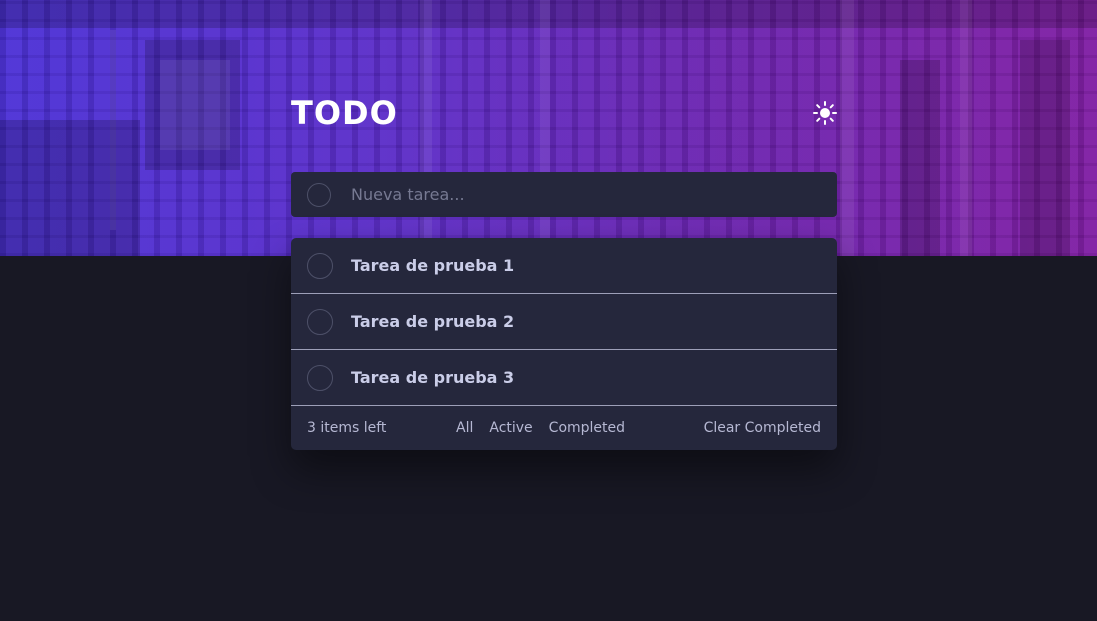 The width and height of the screenshot is (1097, 621). Describe the element at coordinates (587, 428) in the screenshot. I see `filter-completed-button: Completed` at that location.